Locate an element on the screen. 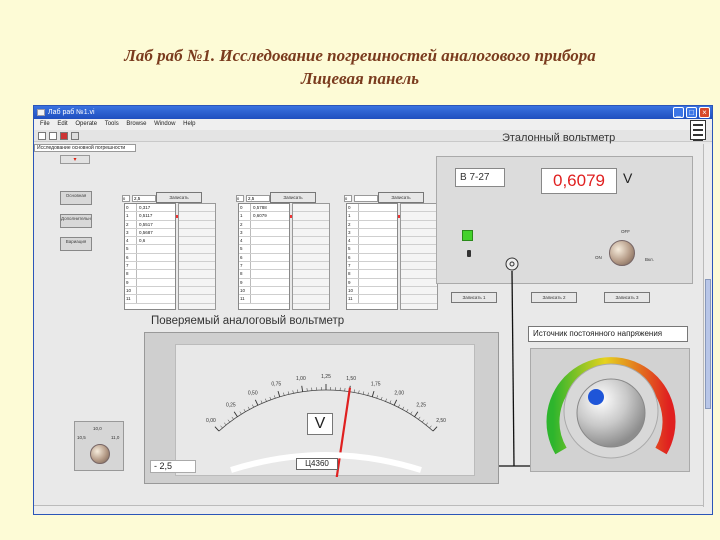 The image size is (720, 540). menu-edit: Edit is located at coordinates (62, 124).